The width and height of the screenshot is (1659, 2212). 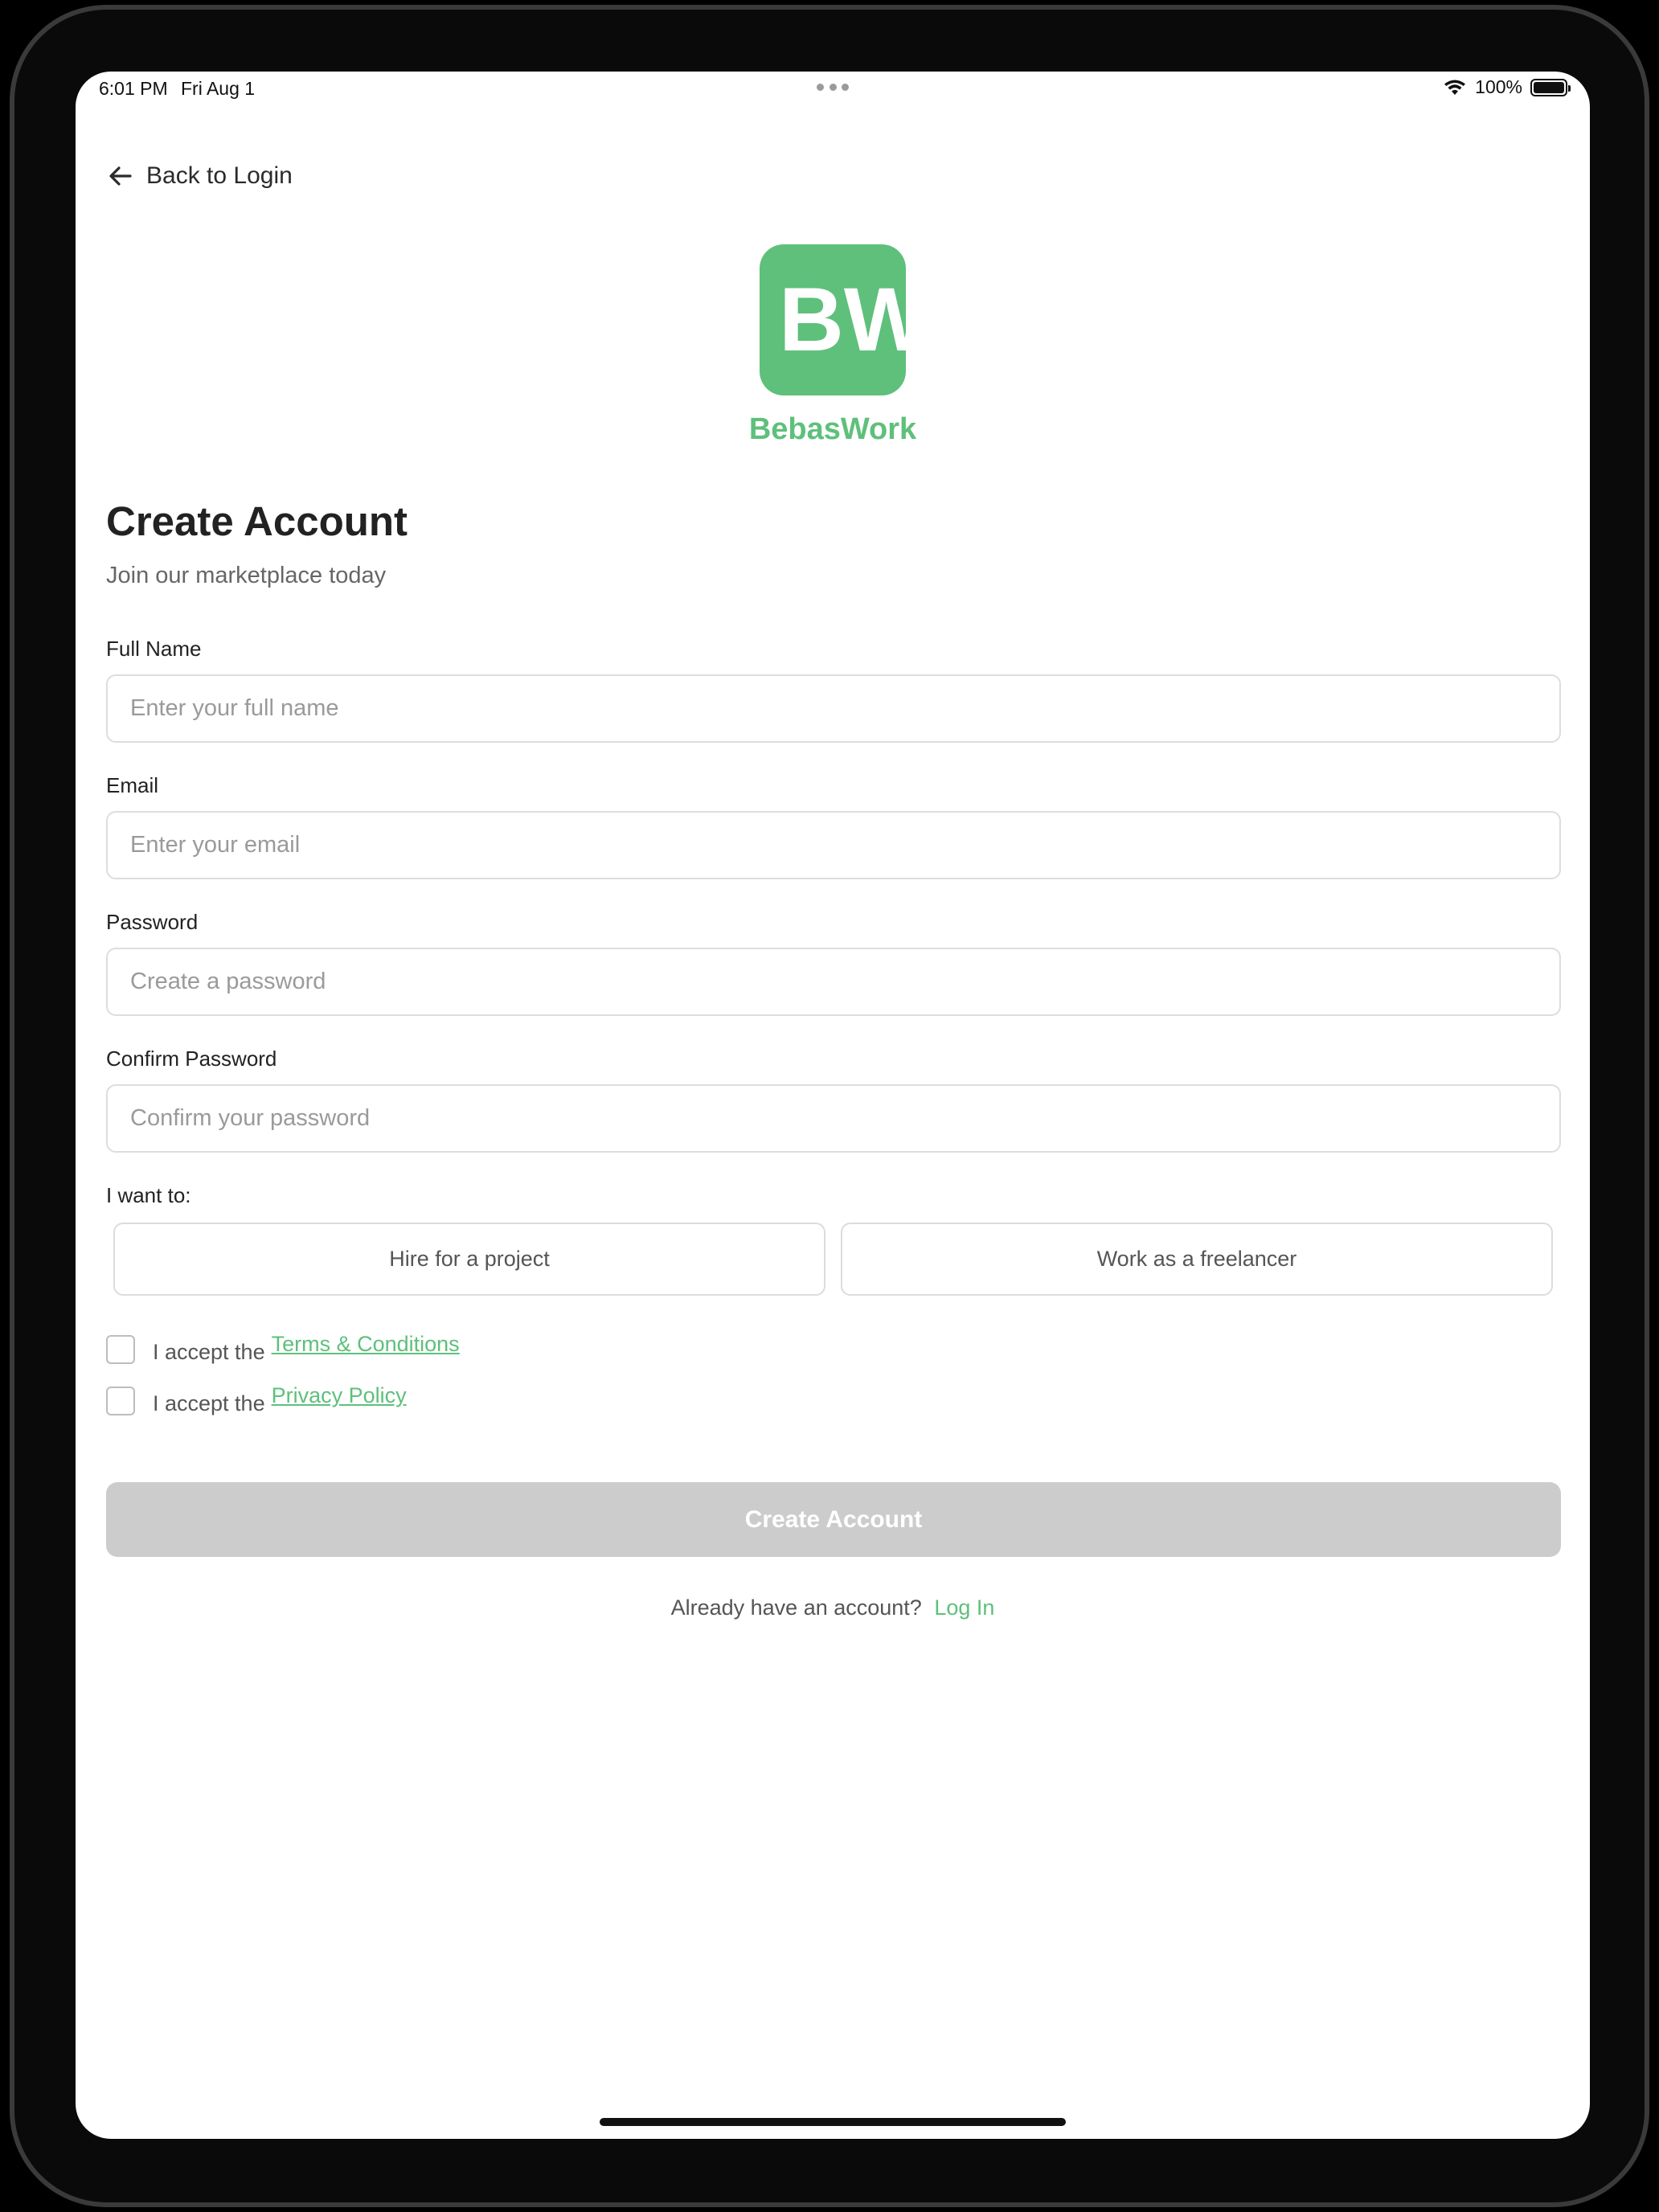 What do you see at coordinates (191, 1059) in the screenshot?
I see `confirm-password-label: Confirm Password` at bounding box center [191, 1059].